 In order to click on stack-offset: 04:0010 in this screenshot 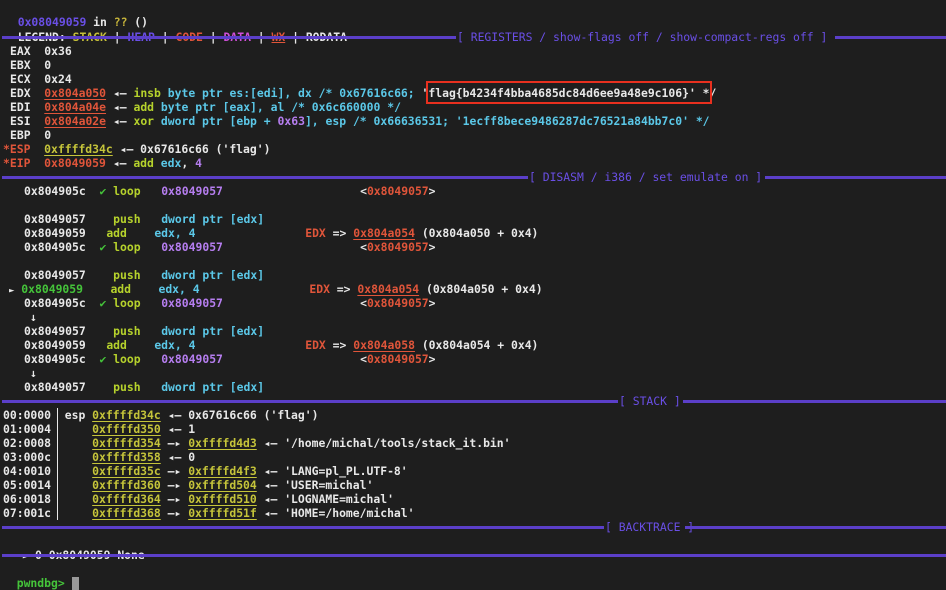, I will do `click(27, 471)`.